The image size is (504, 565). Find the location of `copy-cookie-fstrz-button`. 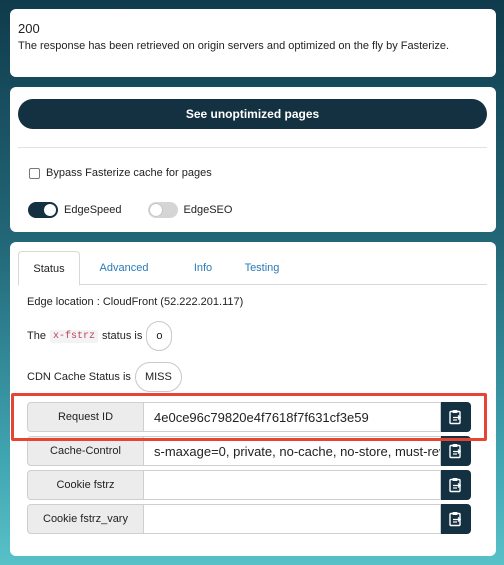

copy-cookie-fstrz-button is located at coordinates (456, 485).